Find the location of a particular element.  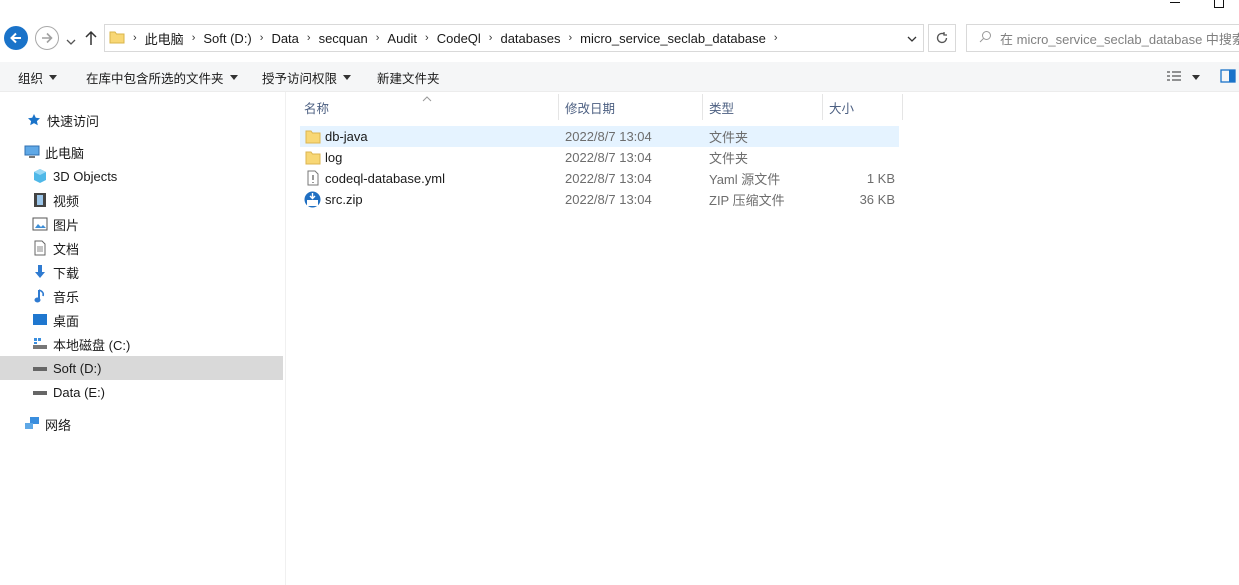

column-header-name: 名称 is located at coordinates (316, 107).